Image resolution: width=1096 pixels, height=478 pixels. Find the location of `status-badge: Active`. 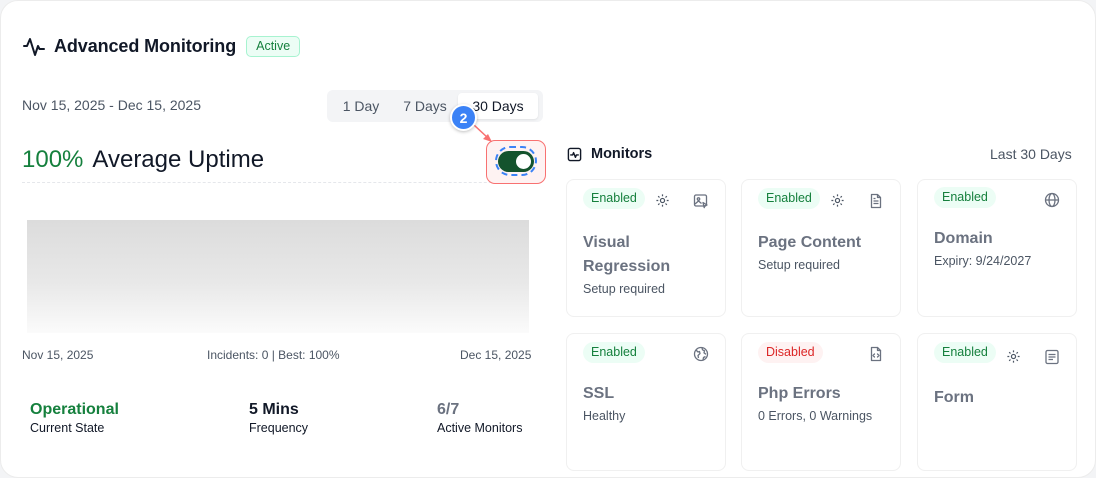

status-badge: Active is located at coordinates (273, 46).